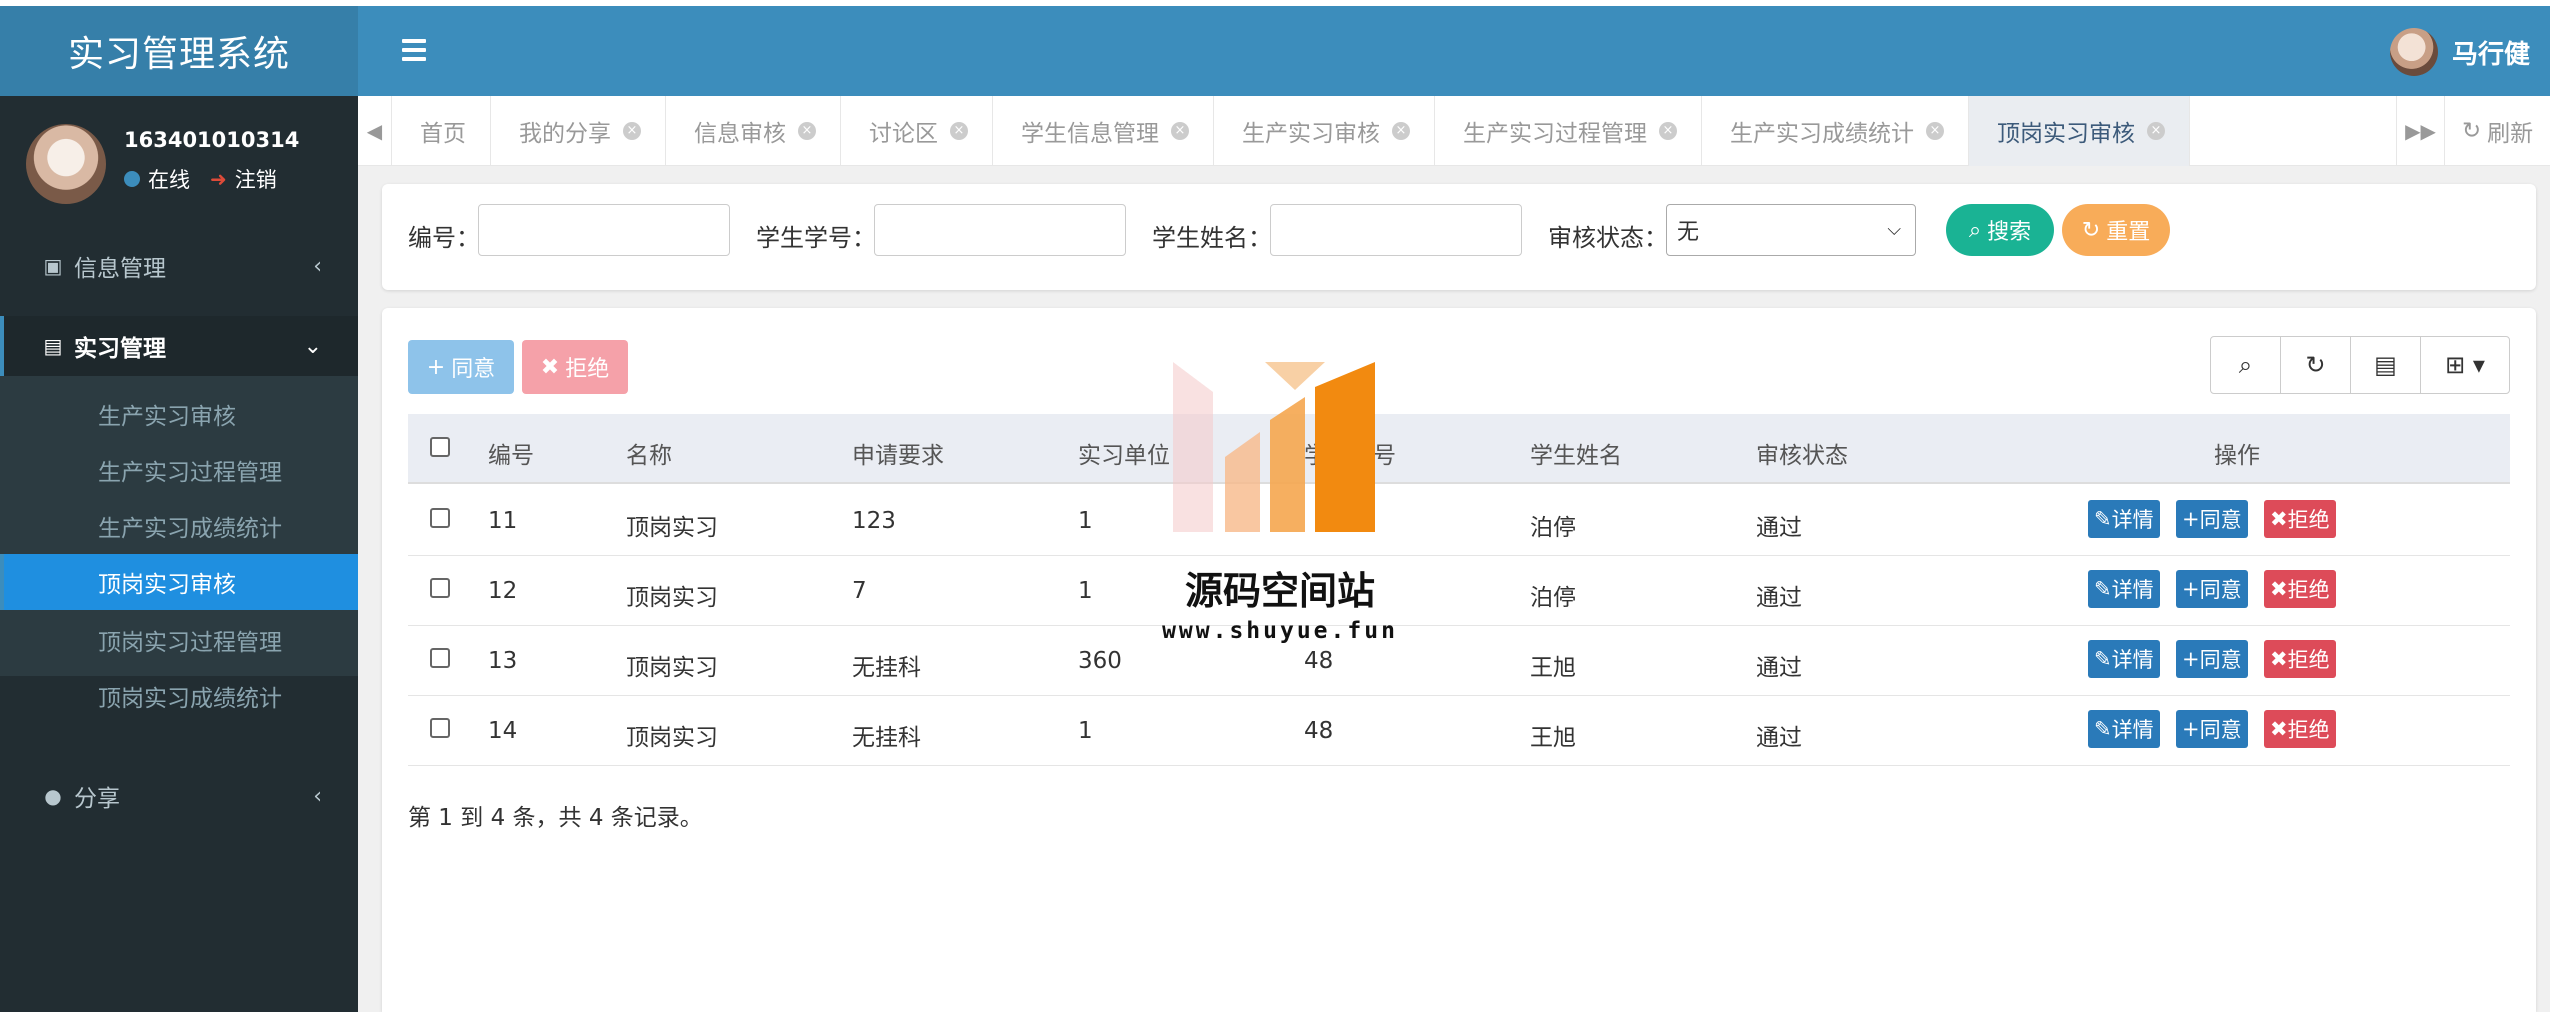  I want to click on sidebar-subitem-placement-review: 顶岗实习审核, so click(179, 582).